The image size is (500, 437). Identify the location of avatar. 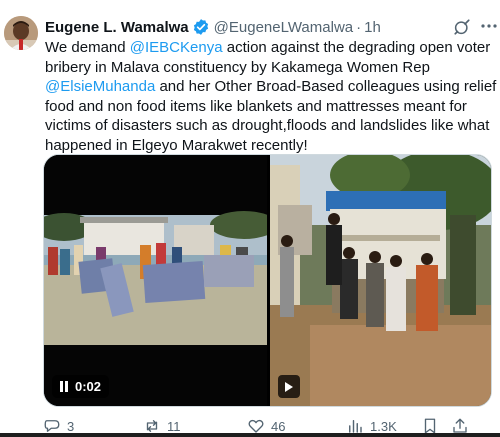
(21, 33).